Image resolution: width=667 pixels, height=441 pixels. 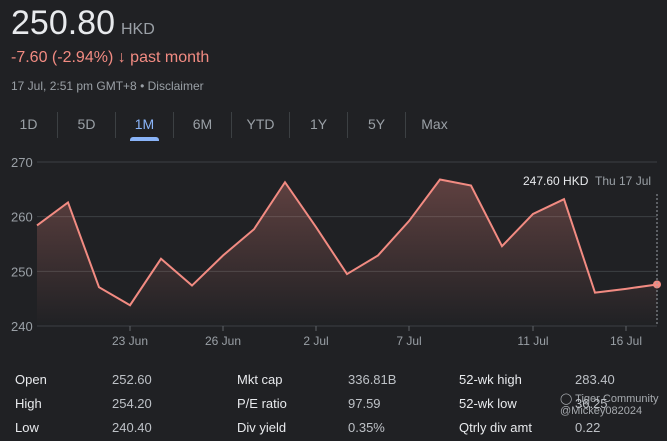 I want to click on stat-label: High, so click(x=28, y=403).